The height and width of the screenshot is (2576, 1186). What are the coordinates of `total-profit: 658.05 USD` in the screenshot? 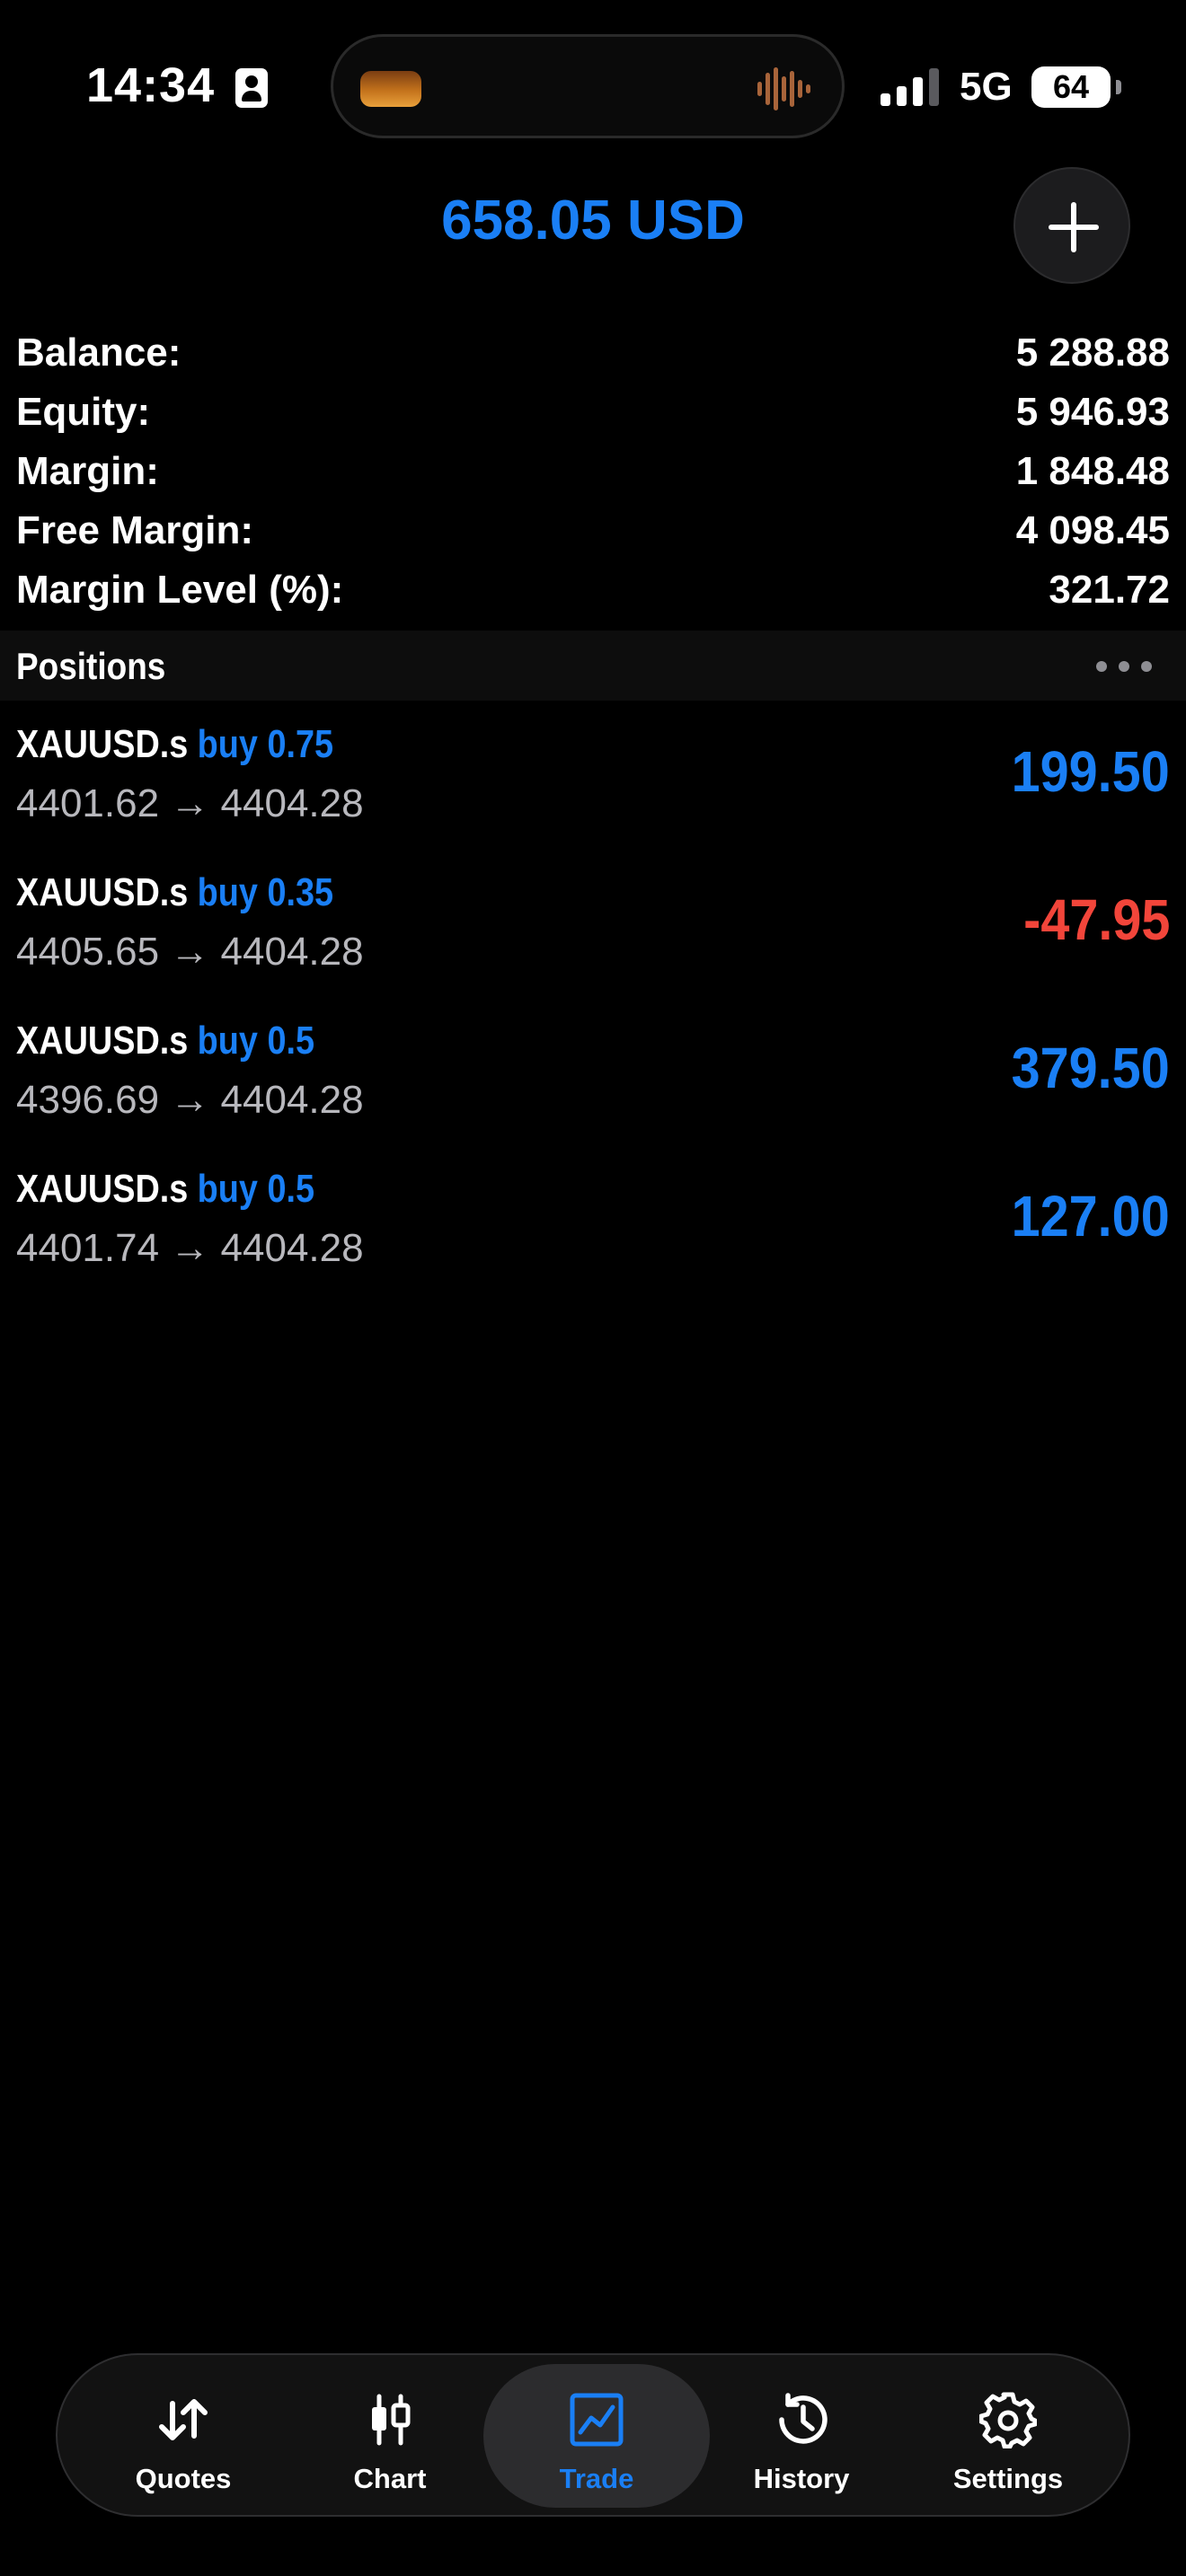 It's located at (593, 220).